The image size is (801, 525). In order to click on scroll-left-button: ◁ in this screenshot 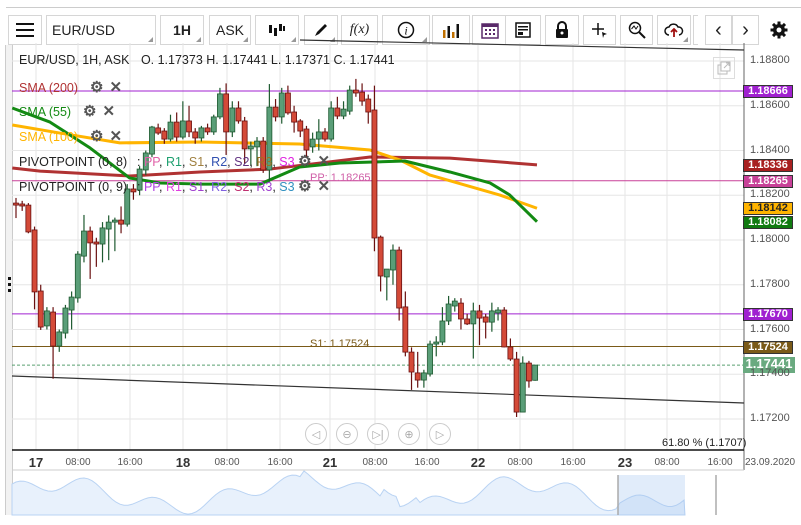, I will do `click(316, 434)`.